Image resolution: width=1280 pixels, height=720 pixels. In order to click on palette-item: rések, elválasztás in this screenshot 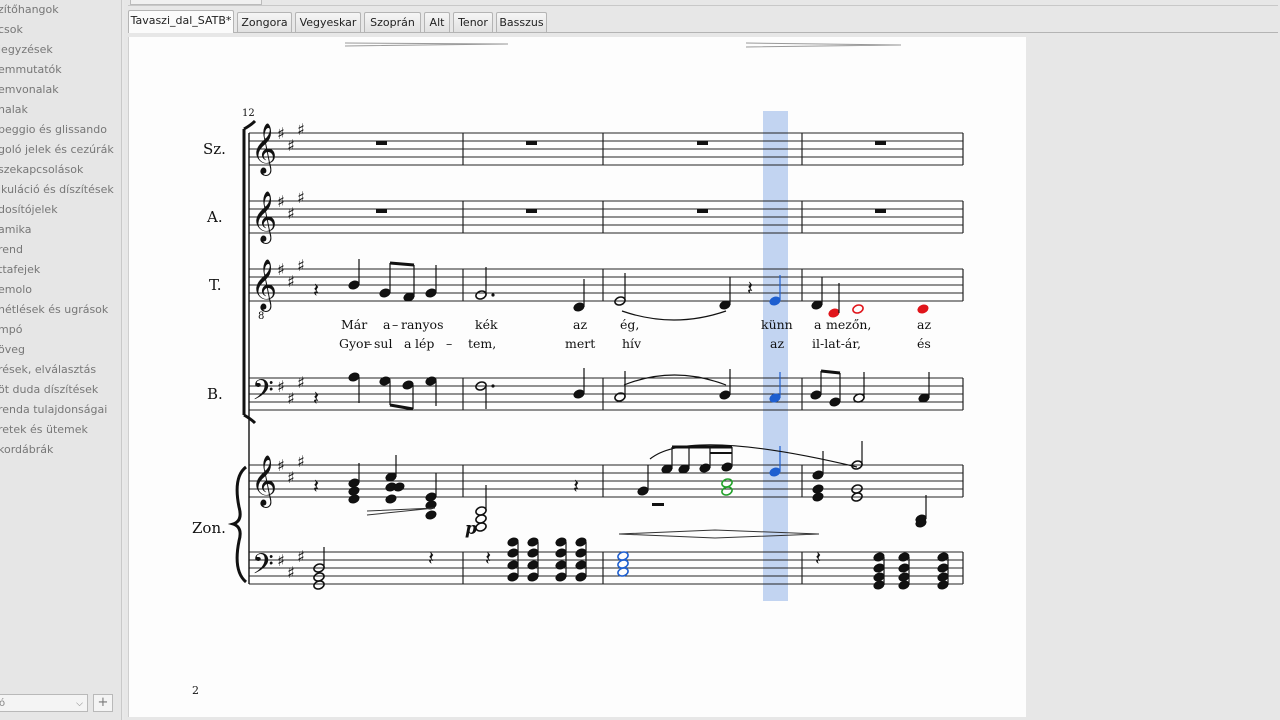, I will do `click(48, 370)`.